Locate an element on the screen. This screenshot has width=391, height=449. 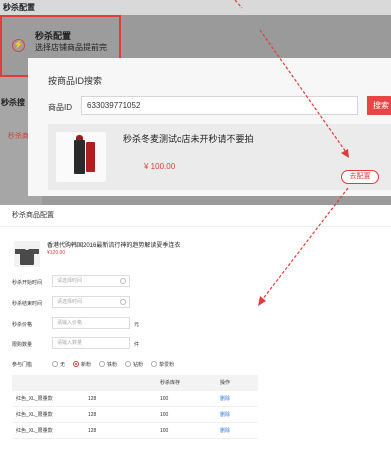
product-title: 秒杀冬麦测试c店未开秒请不要拍 is located at coordinates (188, 139).